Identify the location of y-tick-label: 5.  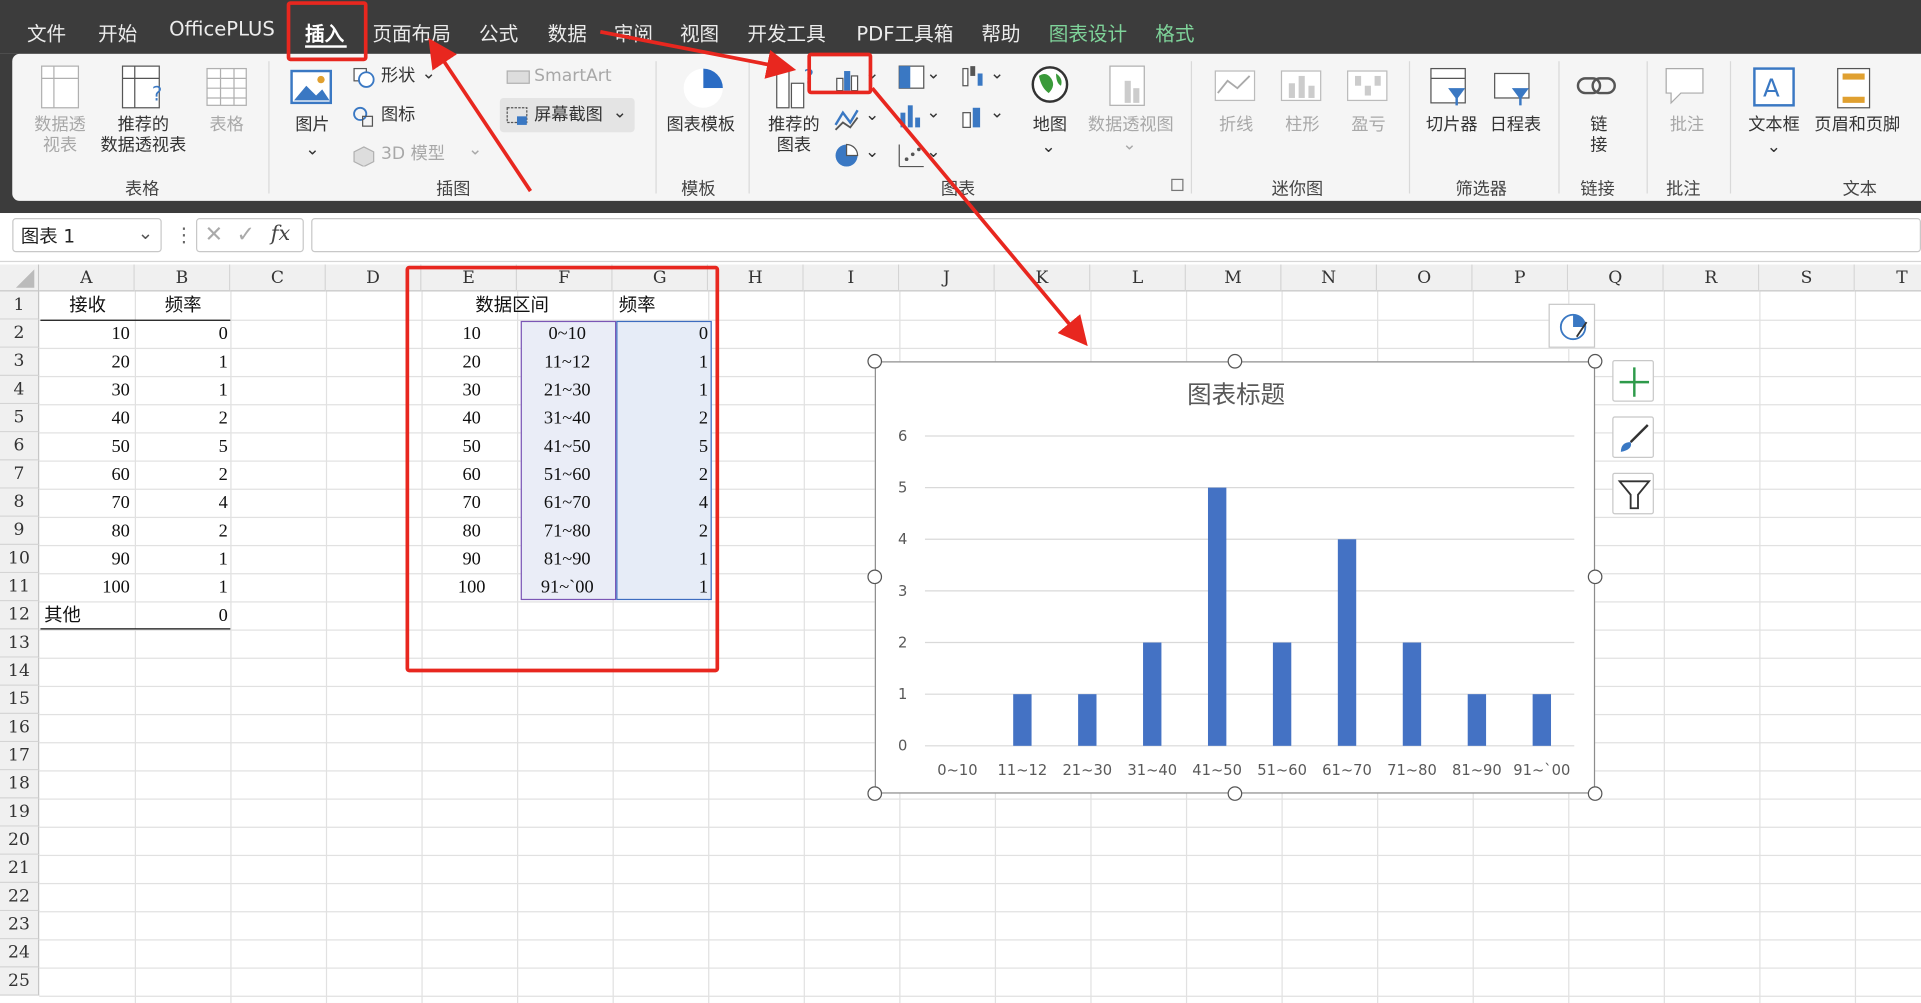
(902, 488).